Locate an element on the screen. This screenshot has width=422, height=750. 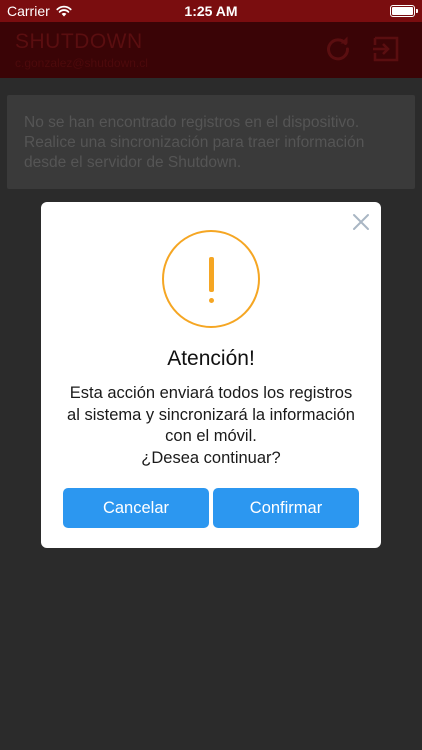
dialog-message-line: al sistema y sincronizará la información is located at coordinates (211, 414).